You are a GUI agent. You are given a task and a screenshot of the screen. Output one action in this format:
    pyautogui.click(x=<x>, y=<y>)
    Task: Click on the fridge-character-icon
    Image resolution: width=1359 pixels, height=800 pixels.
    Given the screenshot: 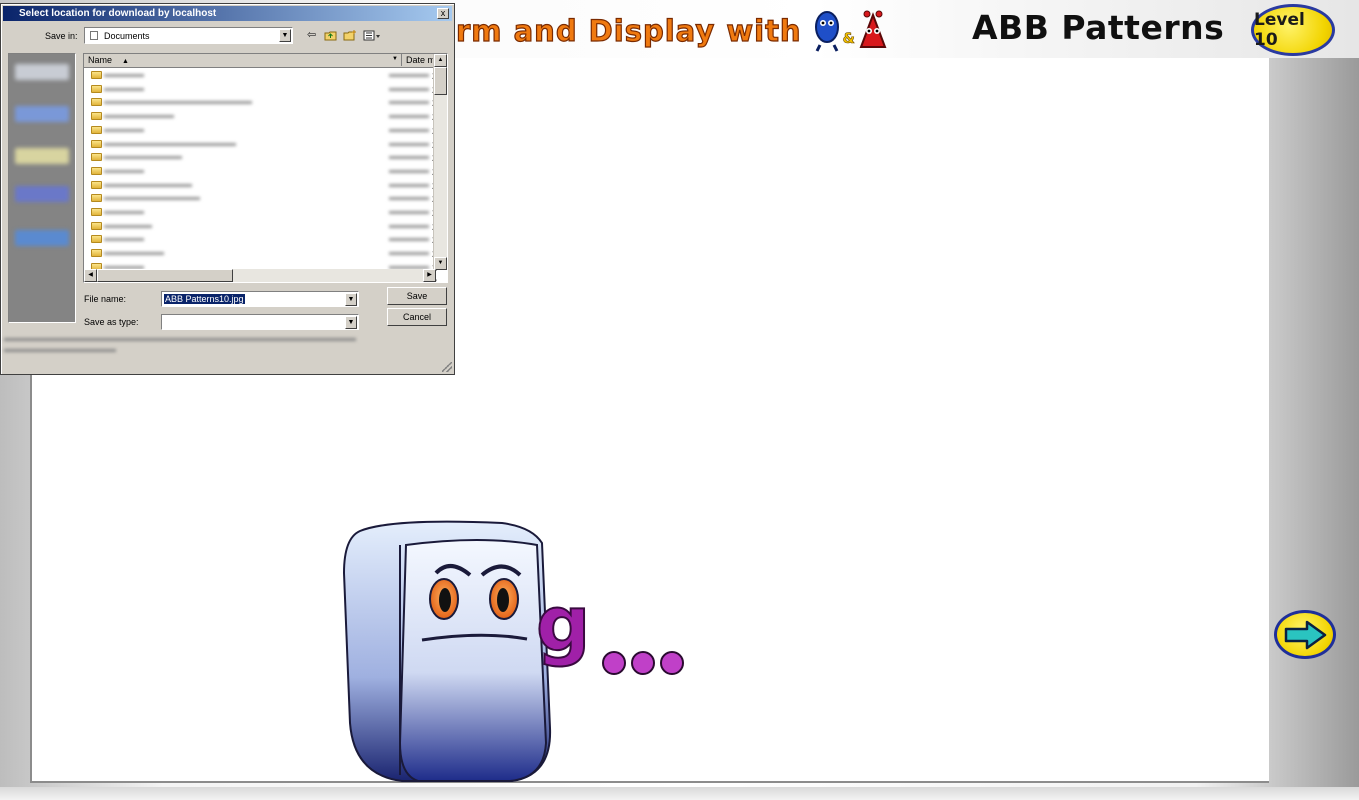 What is the action you would take?
    pyautogui.click(x=513, y=651)
    